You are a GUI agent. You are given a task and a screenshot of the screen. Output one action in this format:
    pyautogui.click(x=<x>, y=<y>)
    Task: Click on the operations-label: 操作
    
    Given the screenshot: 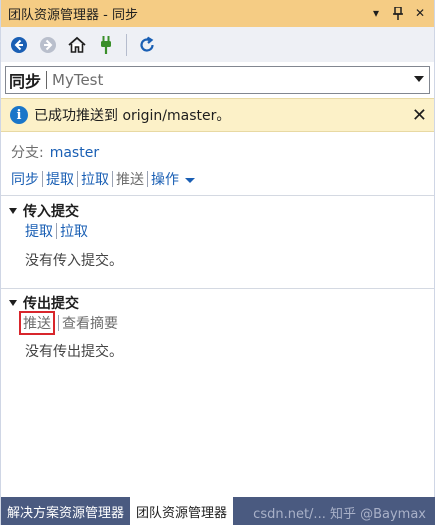 What is the action you would take?
    pyautogui.click(x=165, y=180)
    